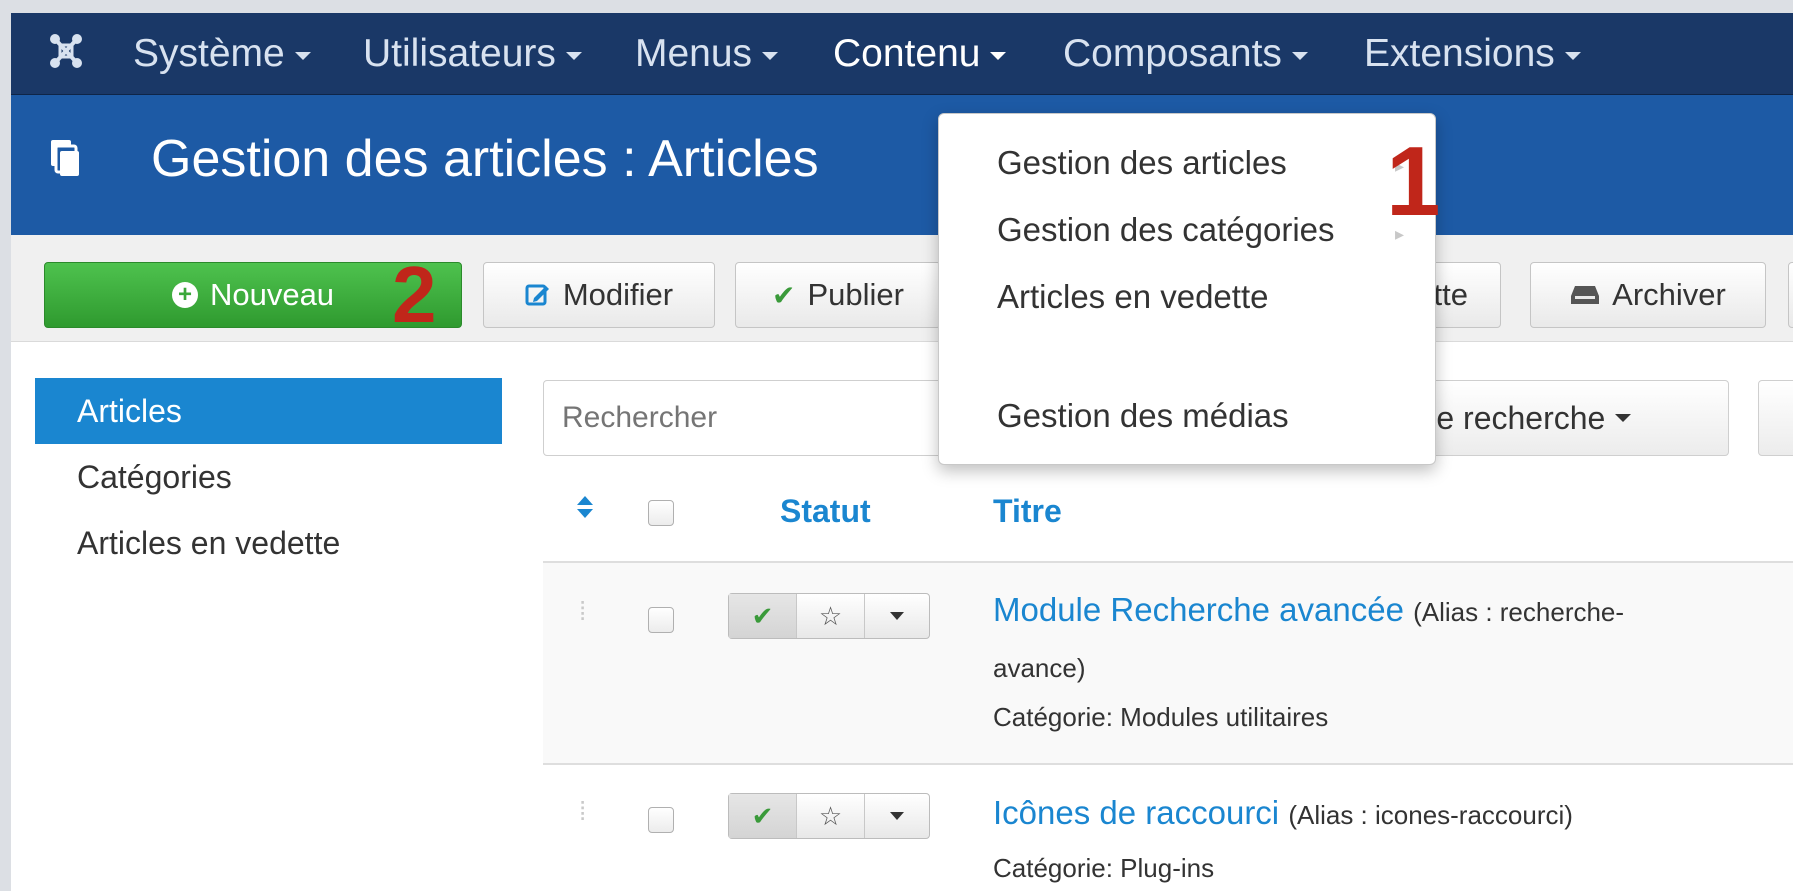 This screenshot has height=891, width=1793. Describe the element at coordinates (1039, 668) in the screenshot. I see `article-alias-continued: avance)` at that location.